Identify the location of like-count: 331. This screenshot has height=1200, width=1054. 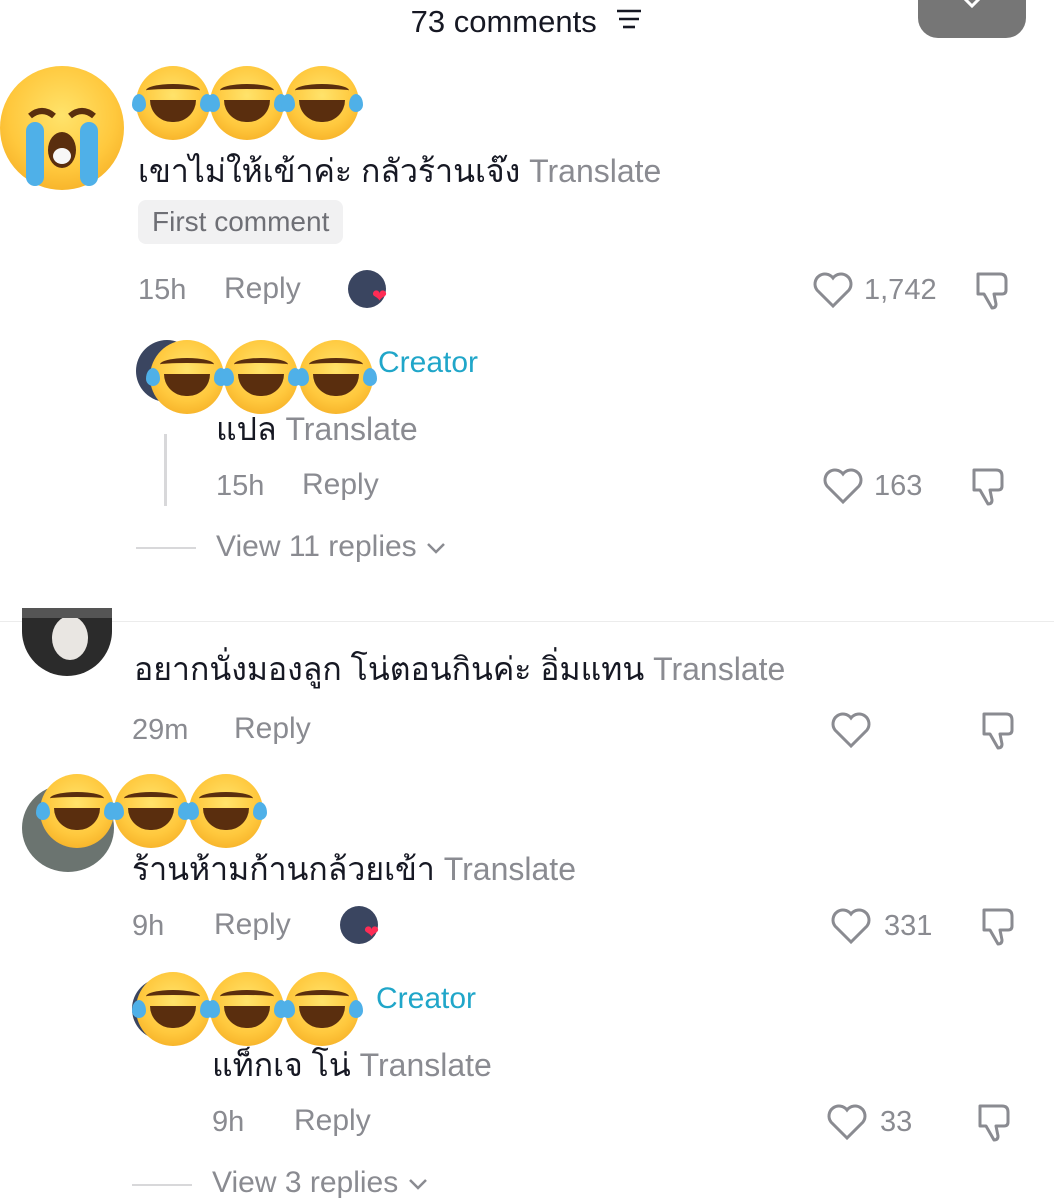
(908, 926).